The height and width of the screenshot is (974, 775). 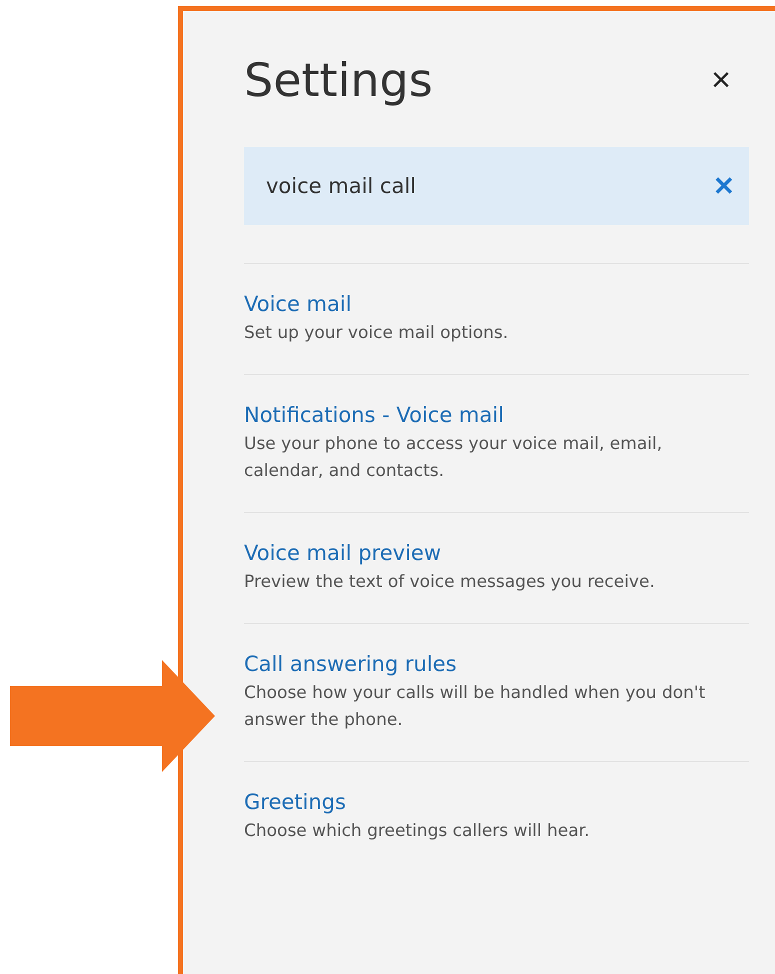 I want to click on result-link: Voice mail preview, so click(x=343, y=553).